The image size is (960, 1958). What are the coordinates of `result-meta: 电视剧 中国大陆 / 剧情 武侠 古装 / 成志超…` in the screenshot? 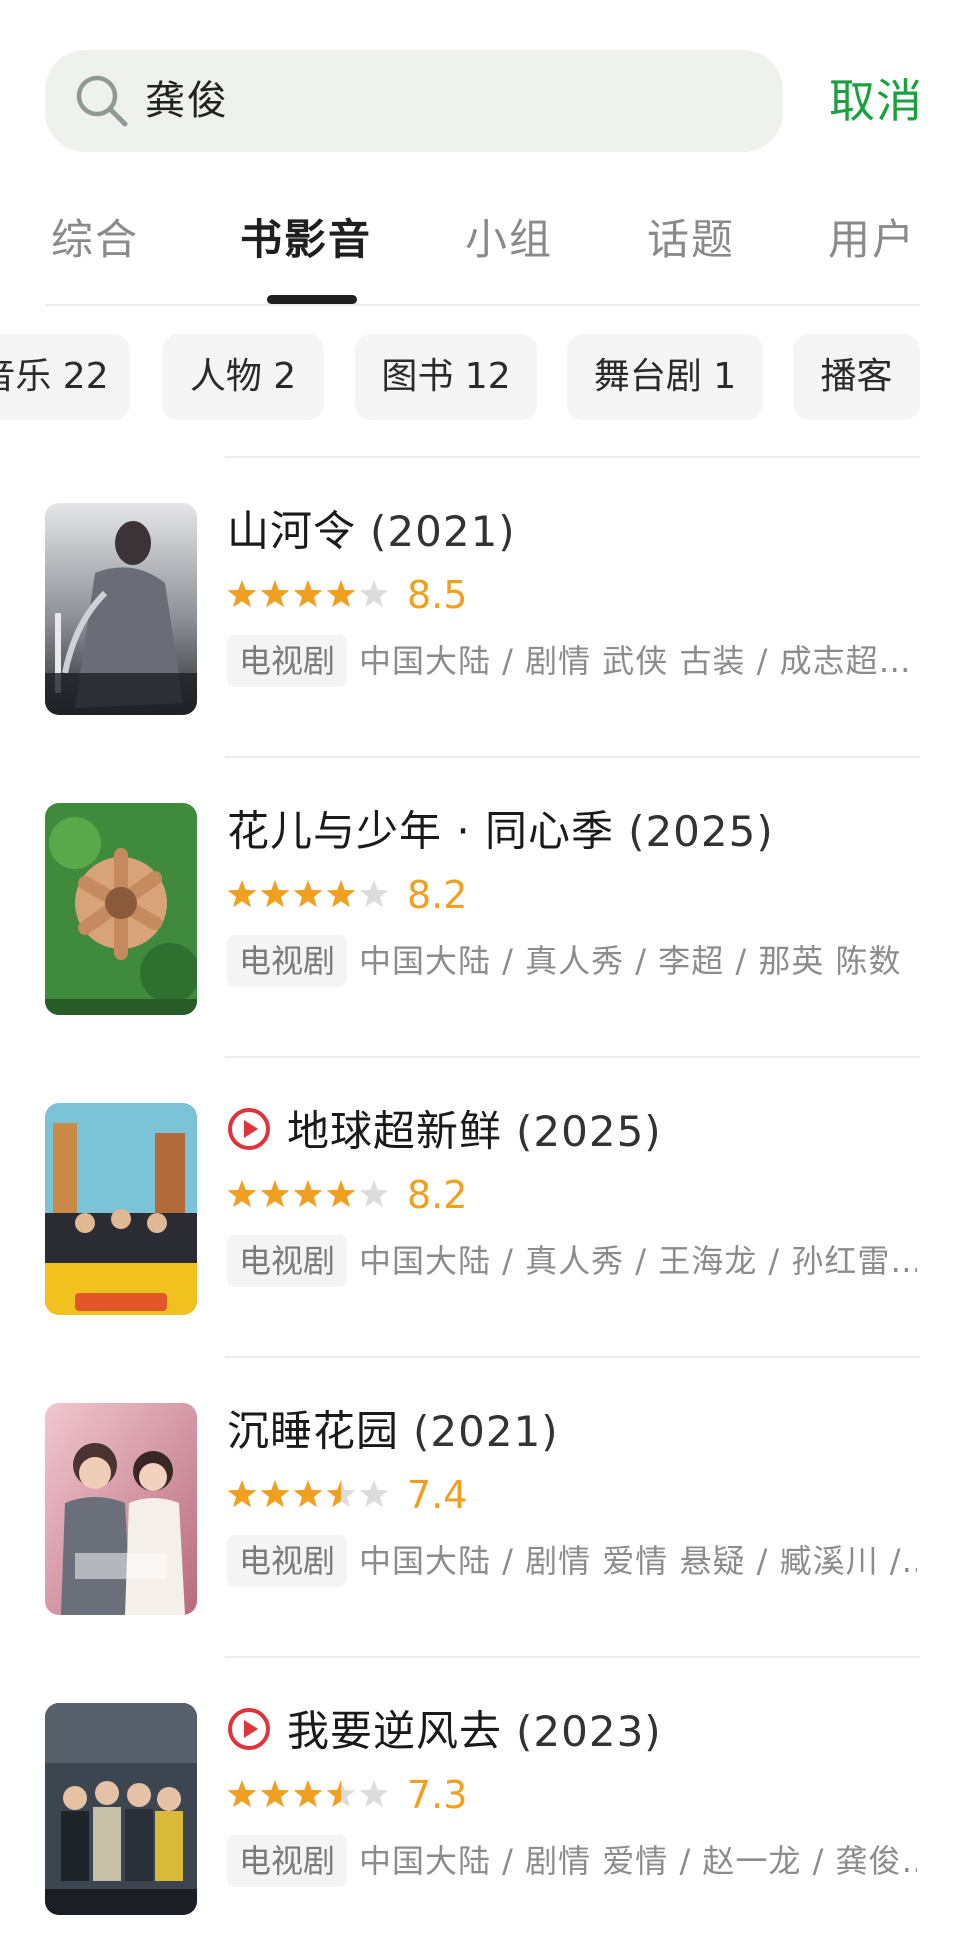 It's located at (572, 661).